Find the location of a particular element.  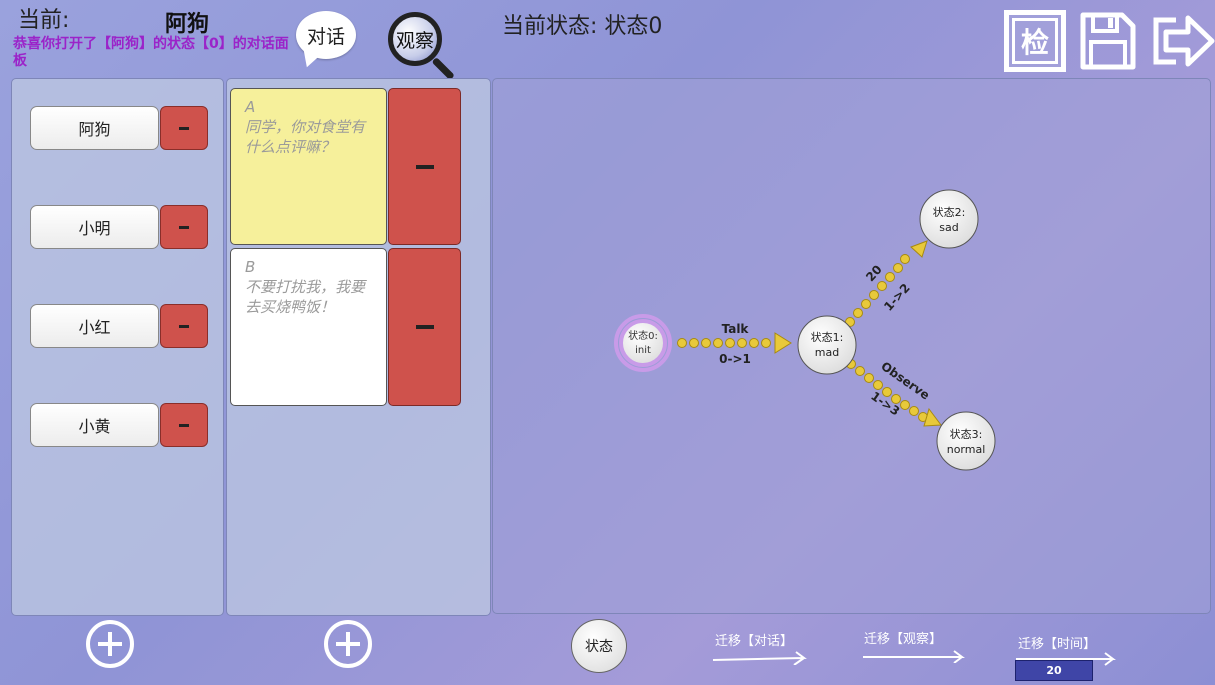

magnifier-handle is located at coordinates (443, 69).